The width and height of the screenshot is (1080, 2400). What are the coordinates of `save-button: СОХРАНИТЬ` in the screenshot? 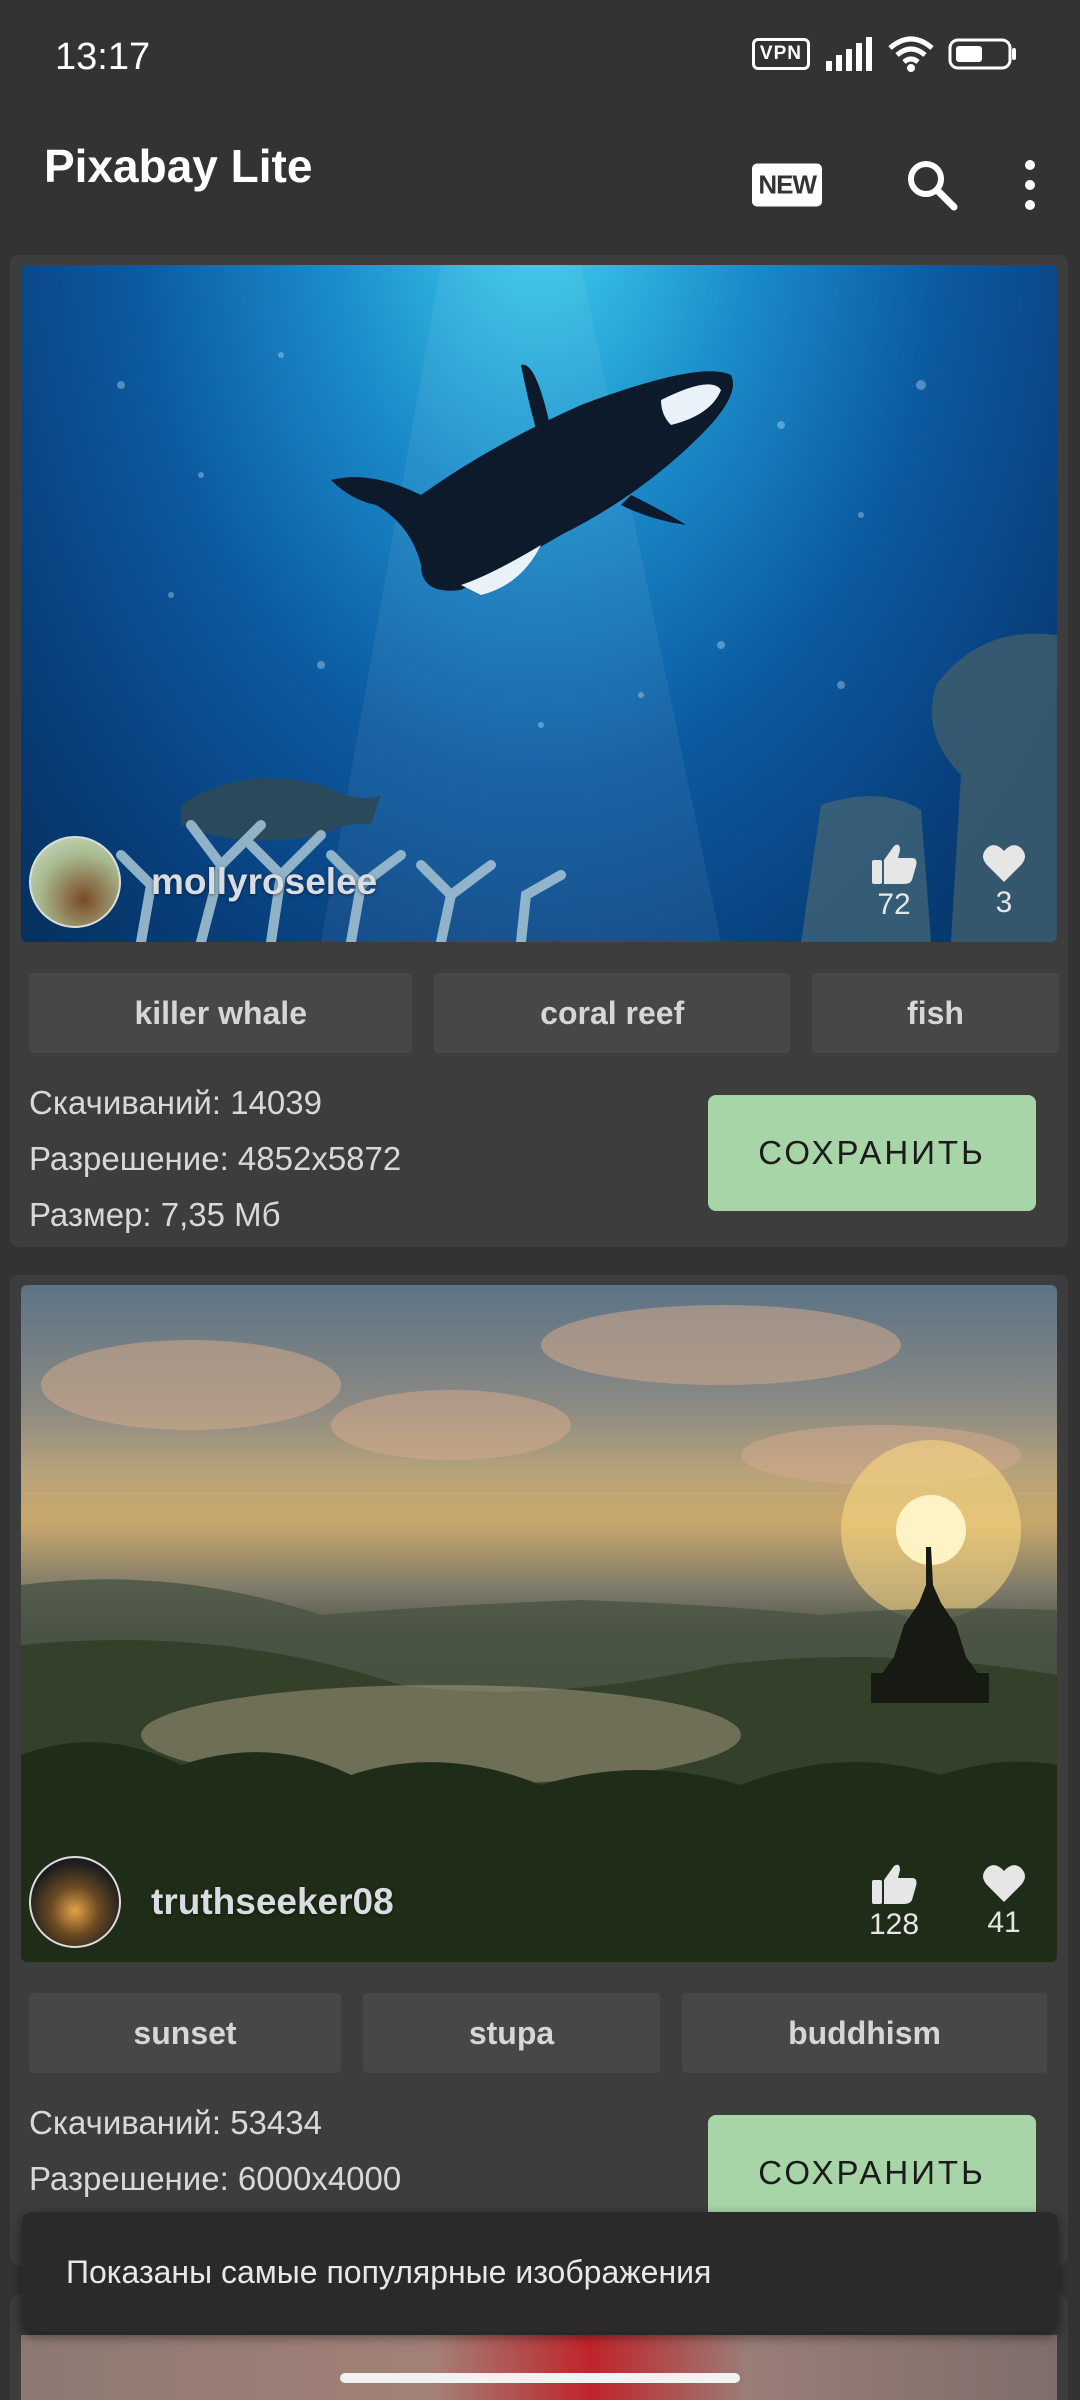 It's located at (872, 1153).